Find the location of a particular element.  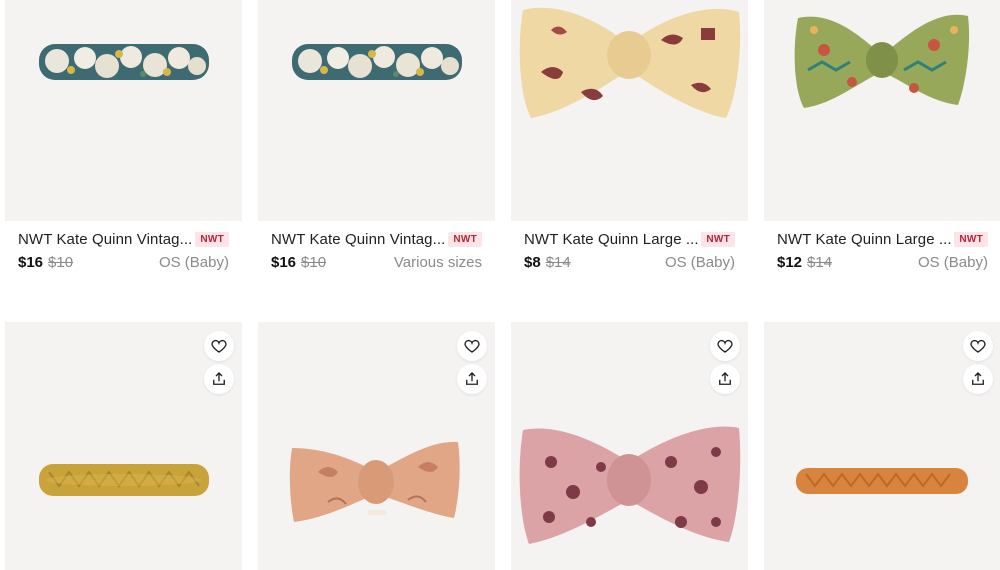

listing-price: $12 is located at coordinates (790, 262).